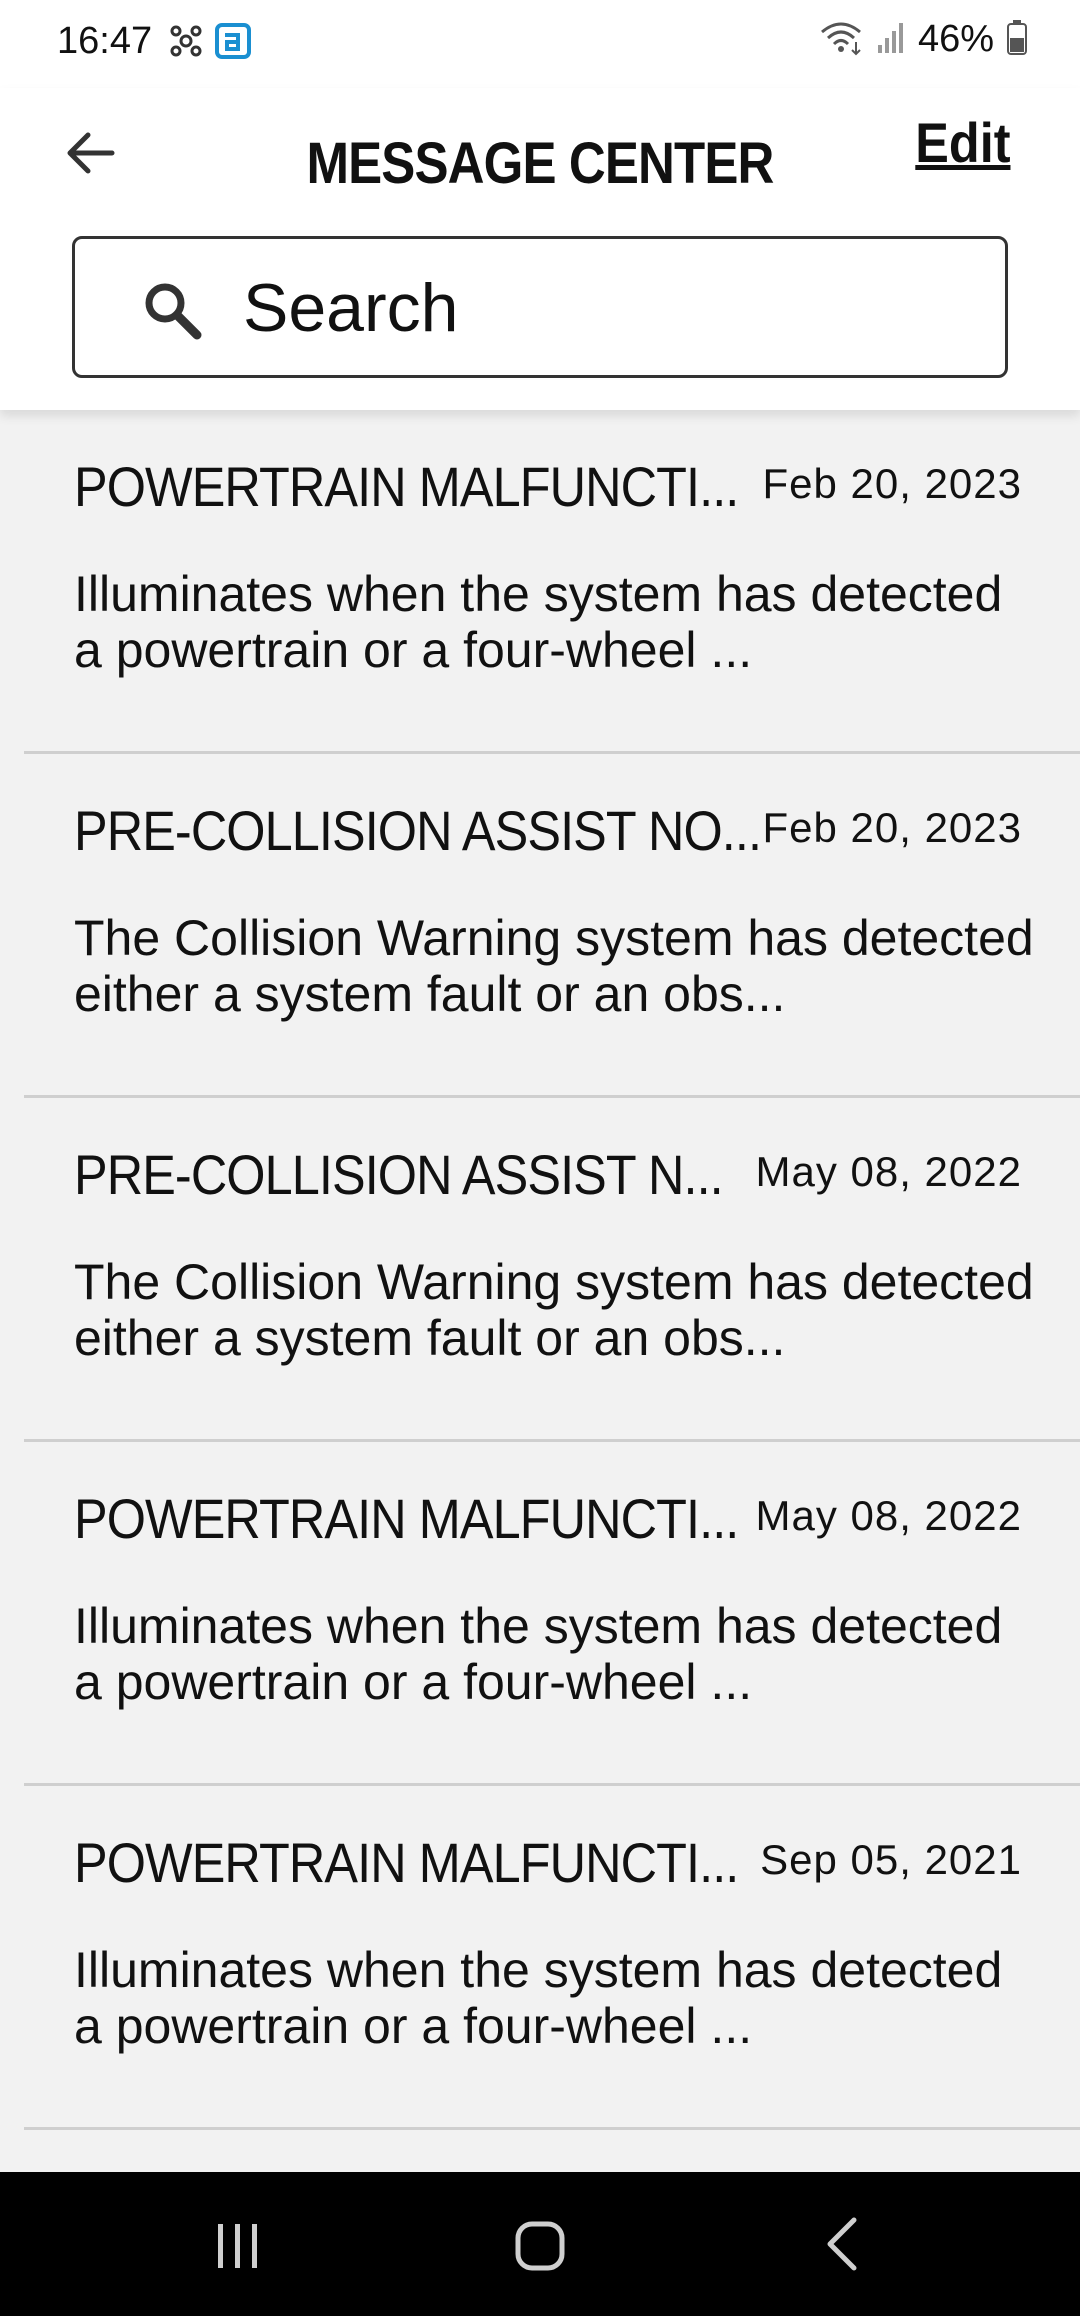  What do you see at coordinates (963, 142) in the screenshot?
I see `edit-button: Edit` at bounding box center [963, 142].